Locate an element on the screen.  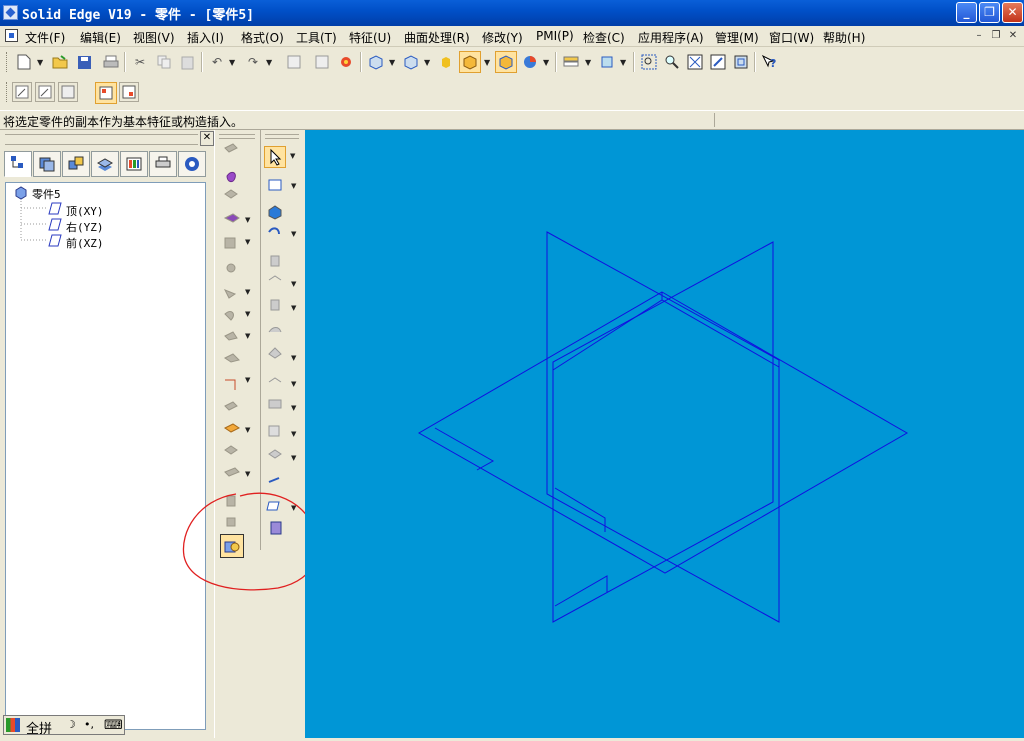
menu-insert: 插入(I) is located at coordinates (205, 37).